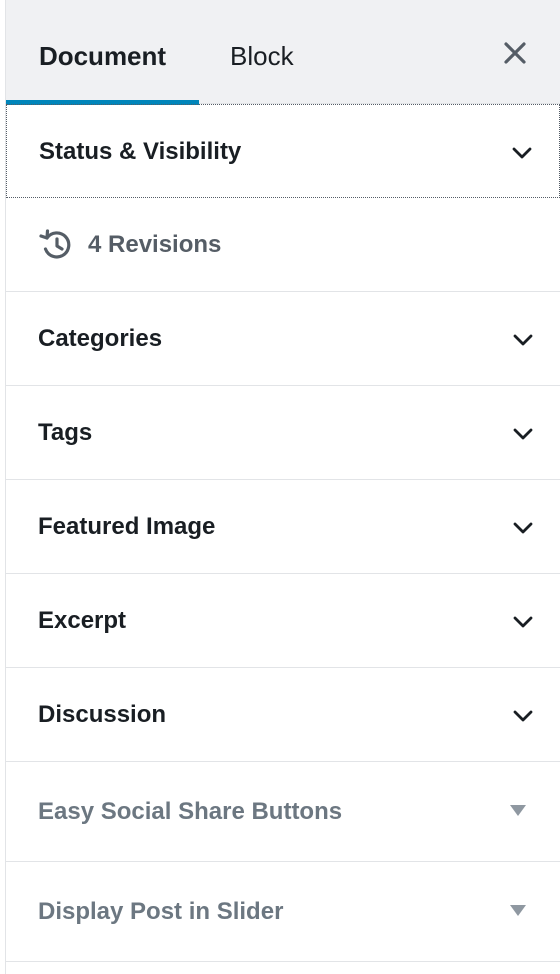 This screenshot has height=974, width=560. I want to click on panel-easy-social-share-buttons: Easy Social Share Buttons, so click(283, 812).